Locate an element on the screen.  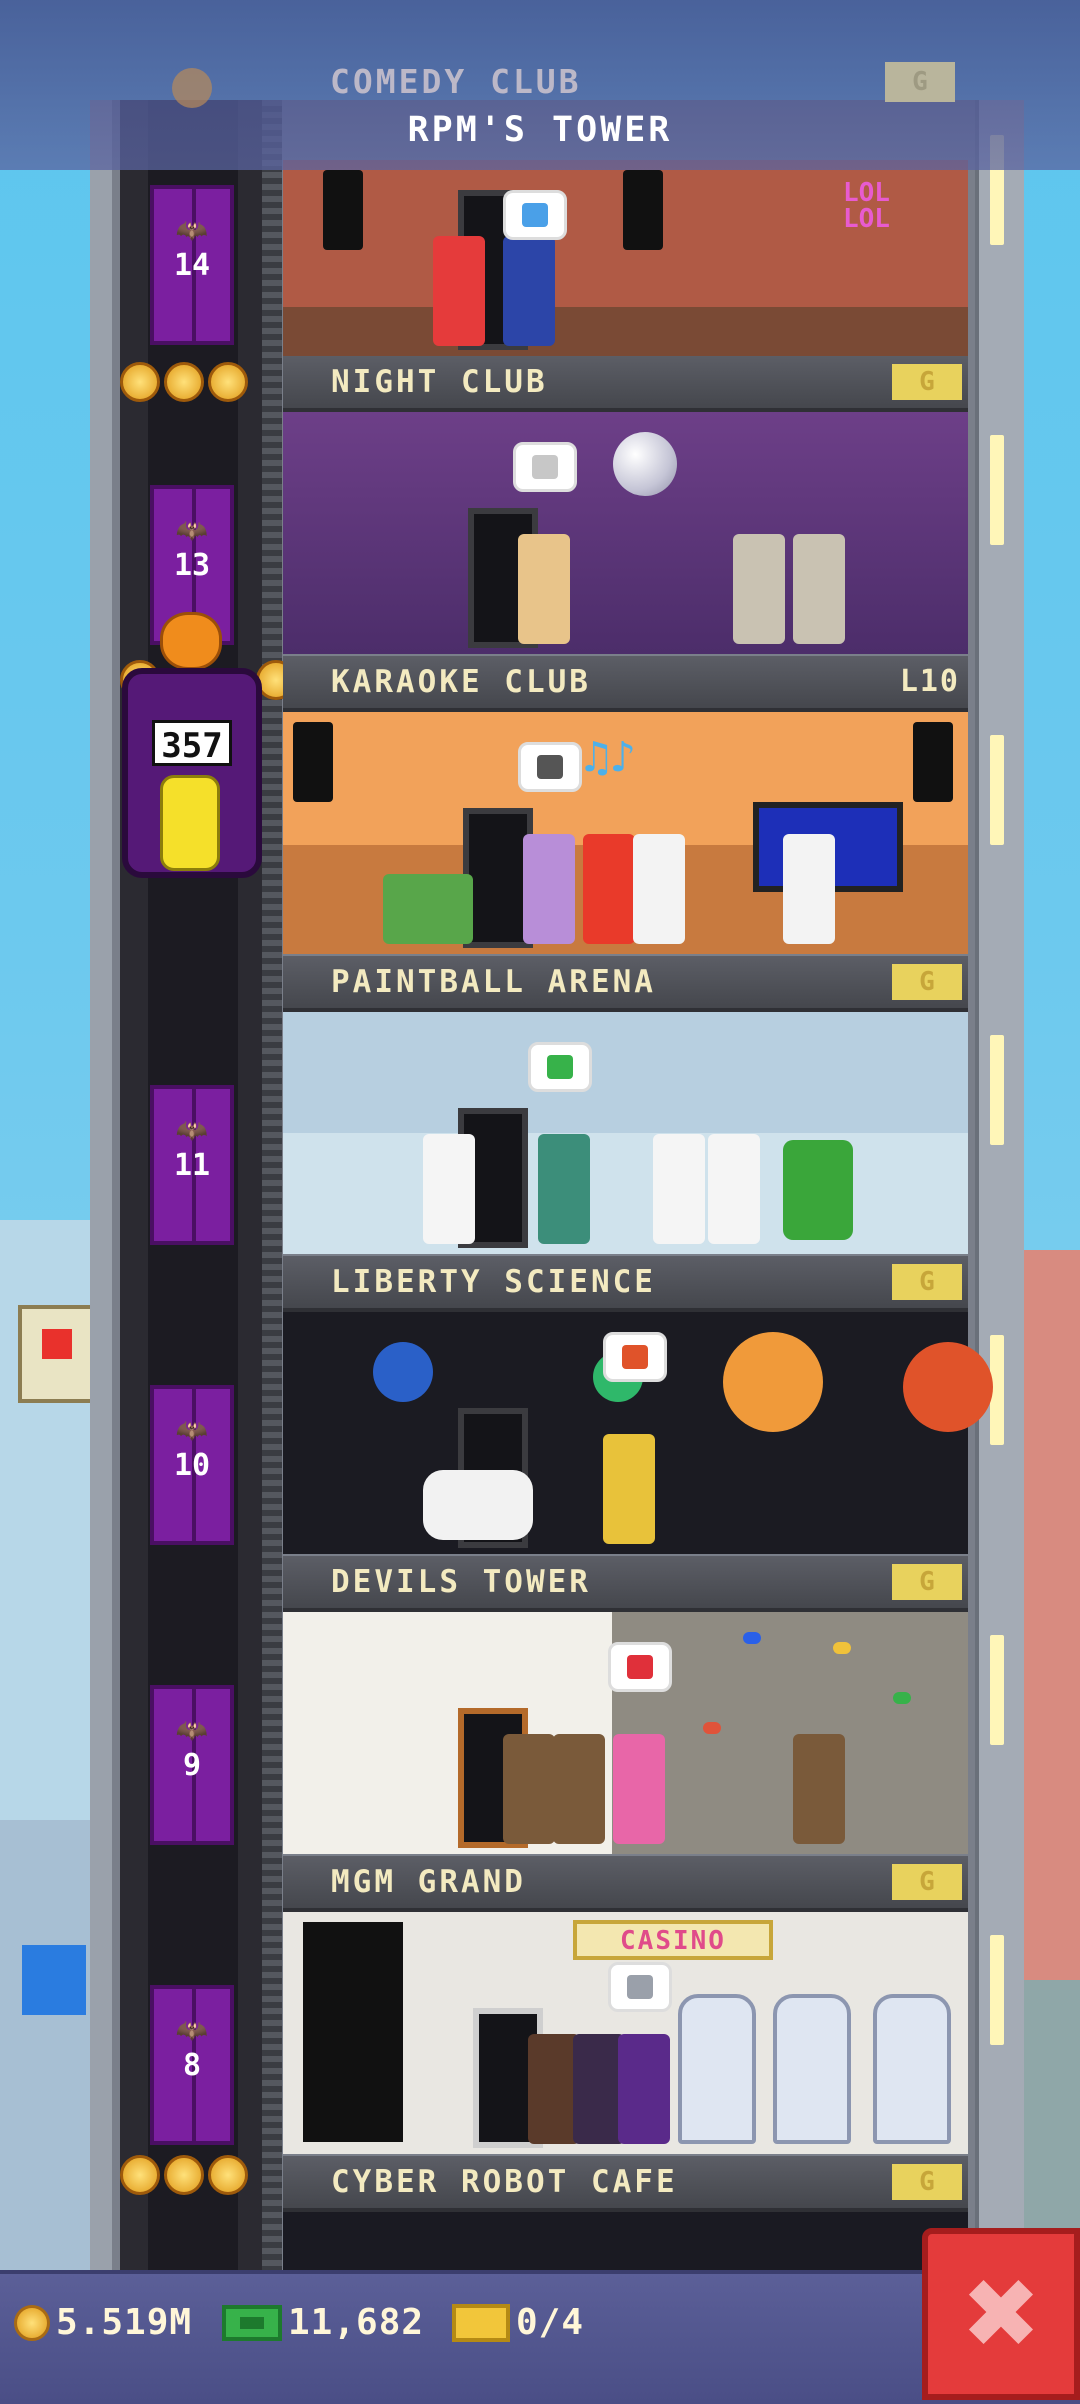
bottom-stats-bar: 5.519M 11,682 0/4 is located at coordinates (540, 2337).